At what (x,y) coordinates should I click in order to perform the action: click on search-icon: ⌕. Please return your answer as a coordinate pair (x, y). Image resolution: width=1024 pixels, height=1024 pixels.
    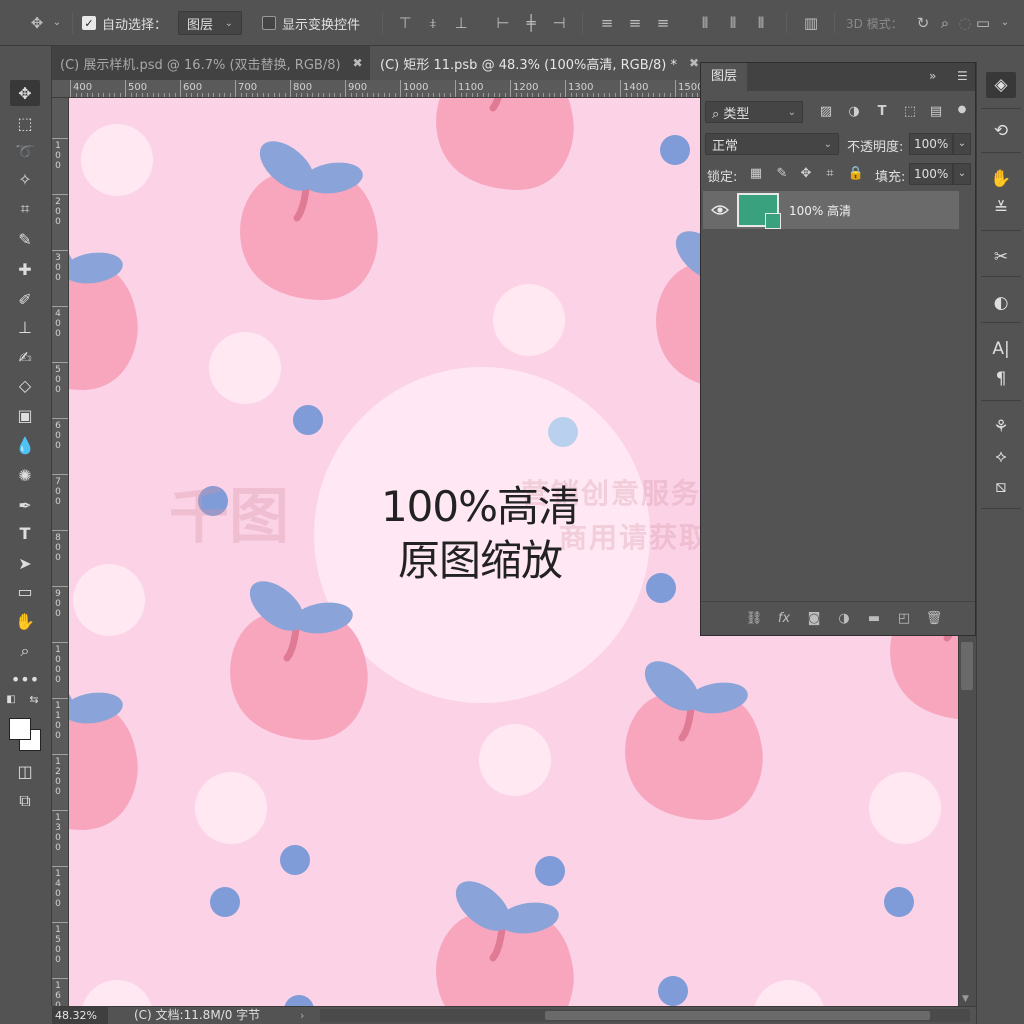
    Looking at the image, I should click on (945, 23).